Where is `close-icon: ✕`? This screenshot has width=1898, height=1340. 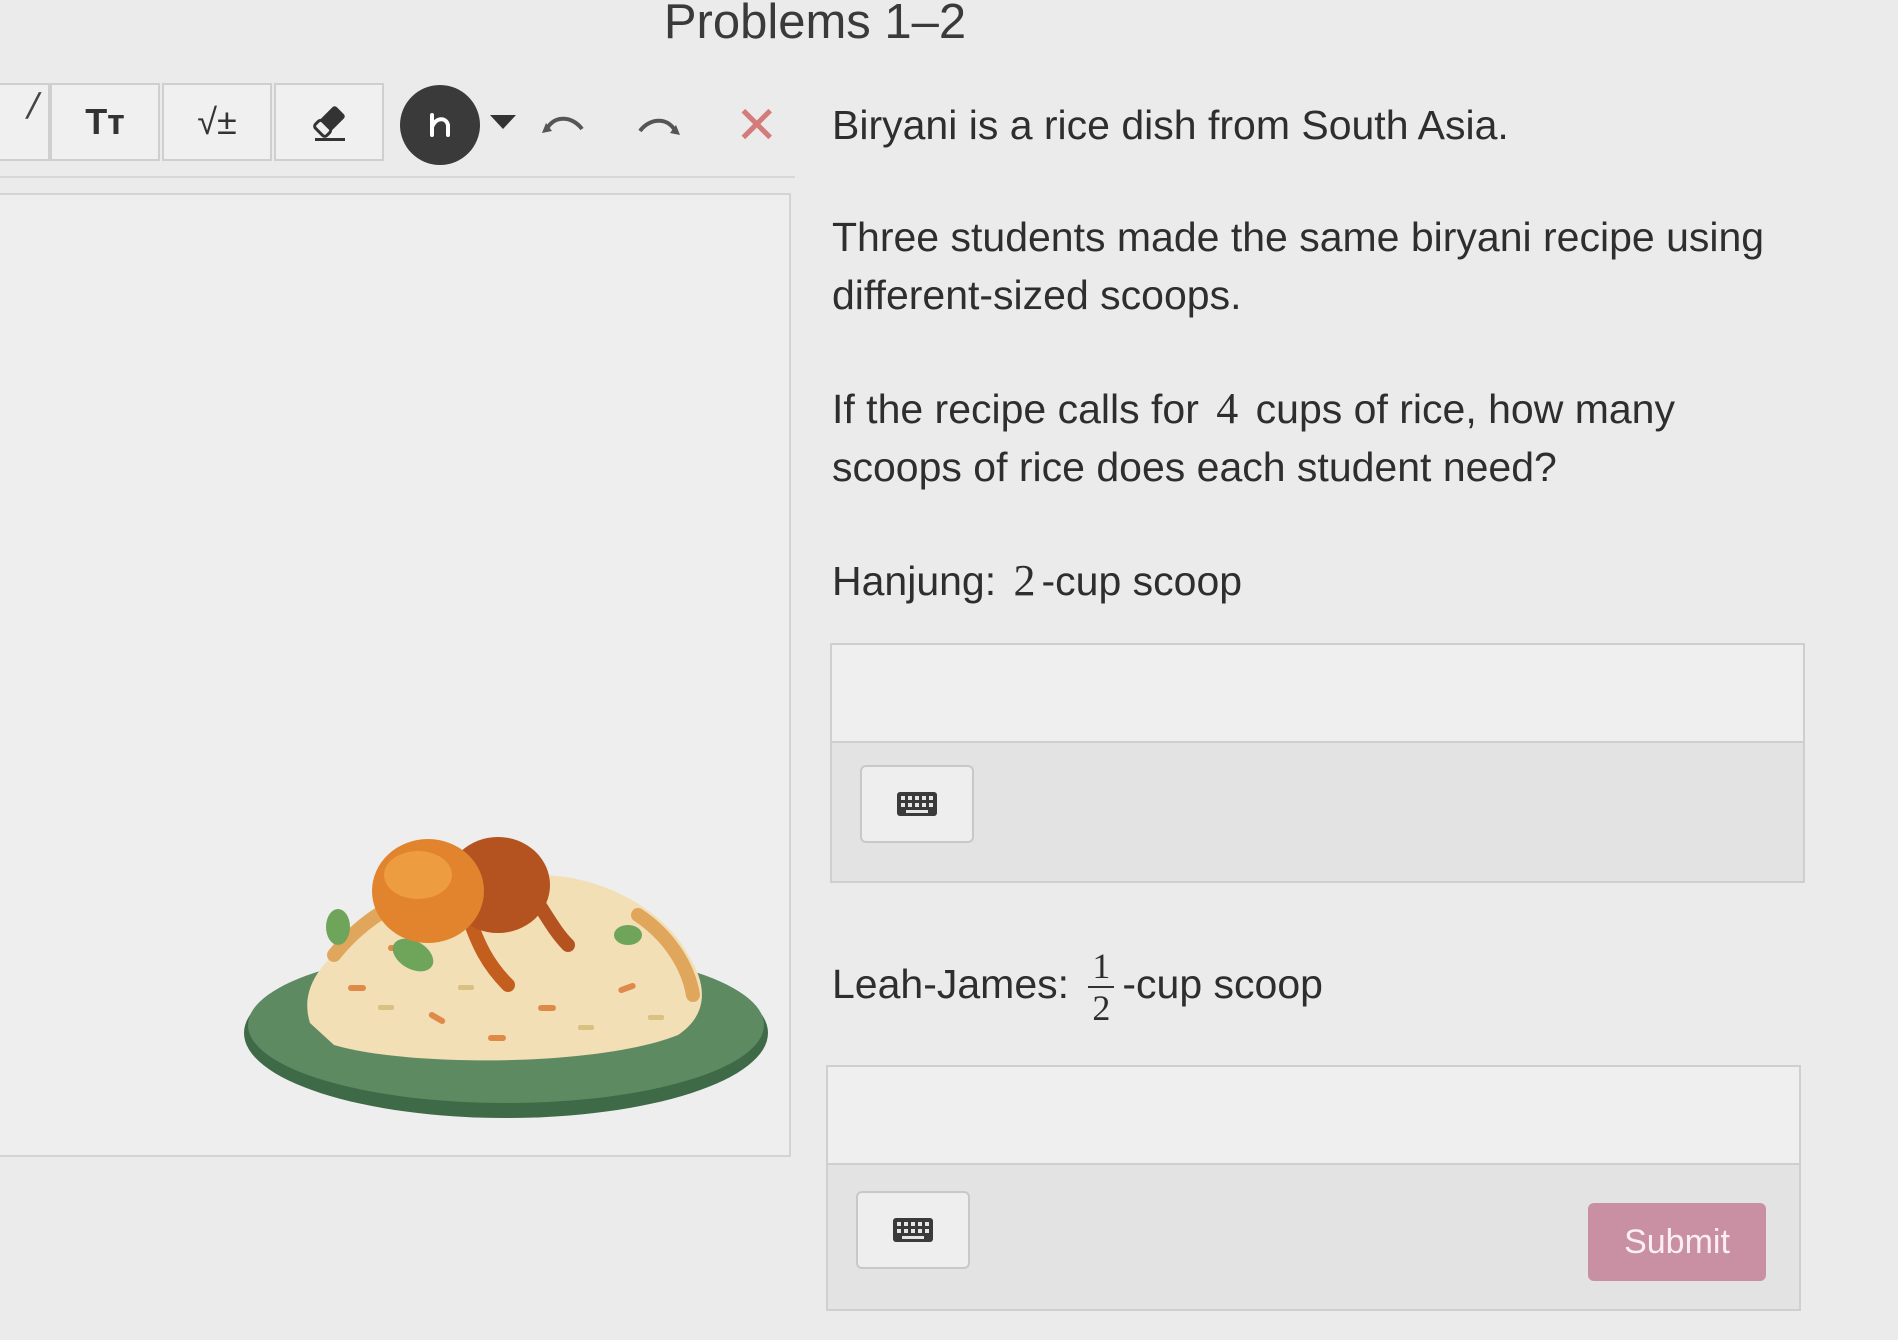 close-icon: ✕ is located at coordinates (757, 126).